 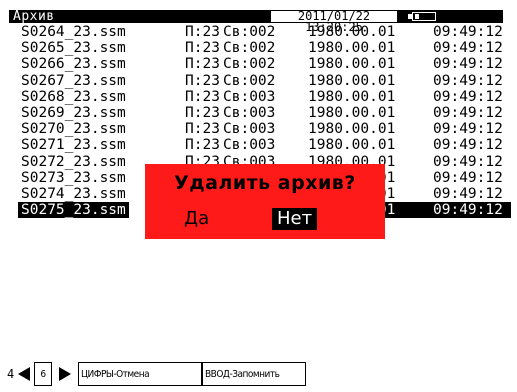 What do you see at coordinates (256, 21) in the screenshot?
I see `title-bar: Архив 2011/01/22 13:20:25` at bounding box center [256, 21].